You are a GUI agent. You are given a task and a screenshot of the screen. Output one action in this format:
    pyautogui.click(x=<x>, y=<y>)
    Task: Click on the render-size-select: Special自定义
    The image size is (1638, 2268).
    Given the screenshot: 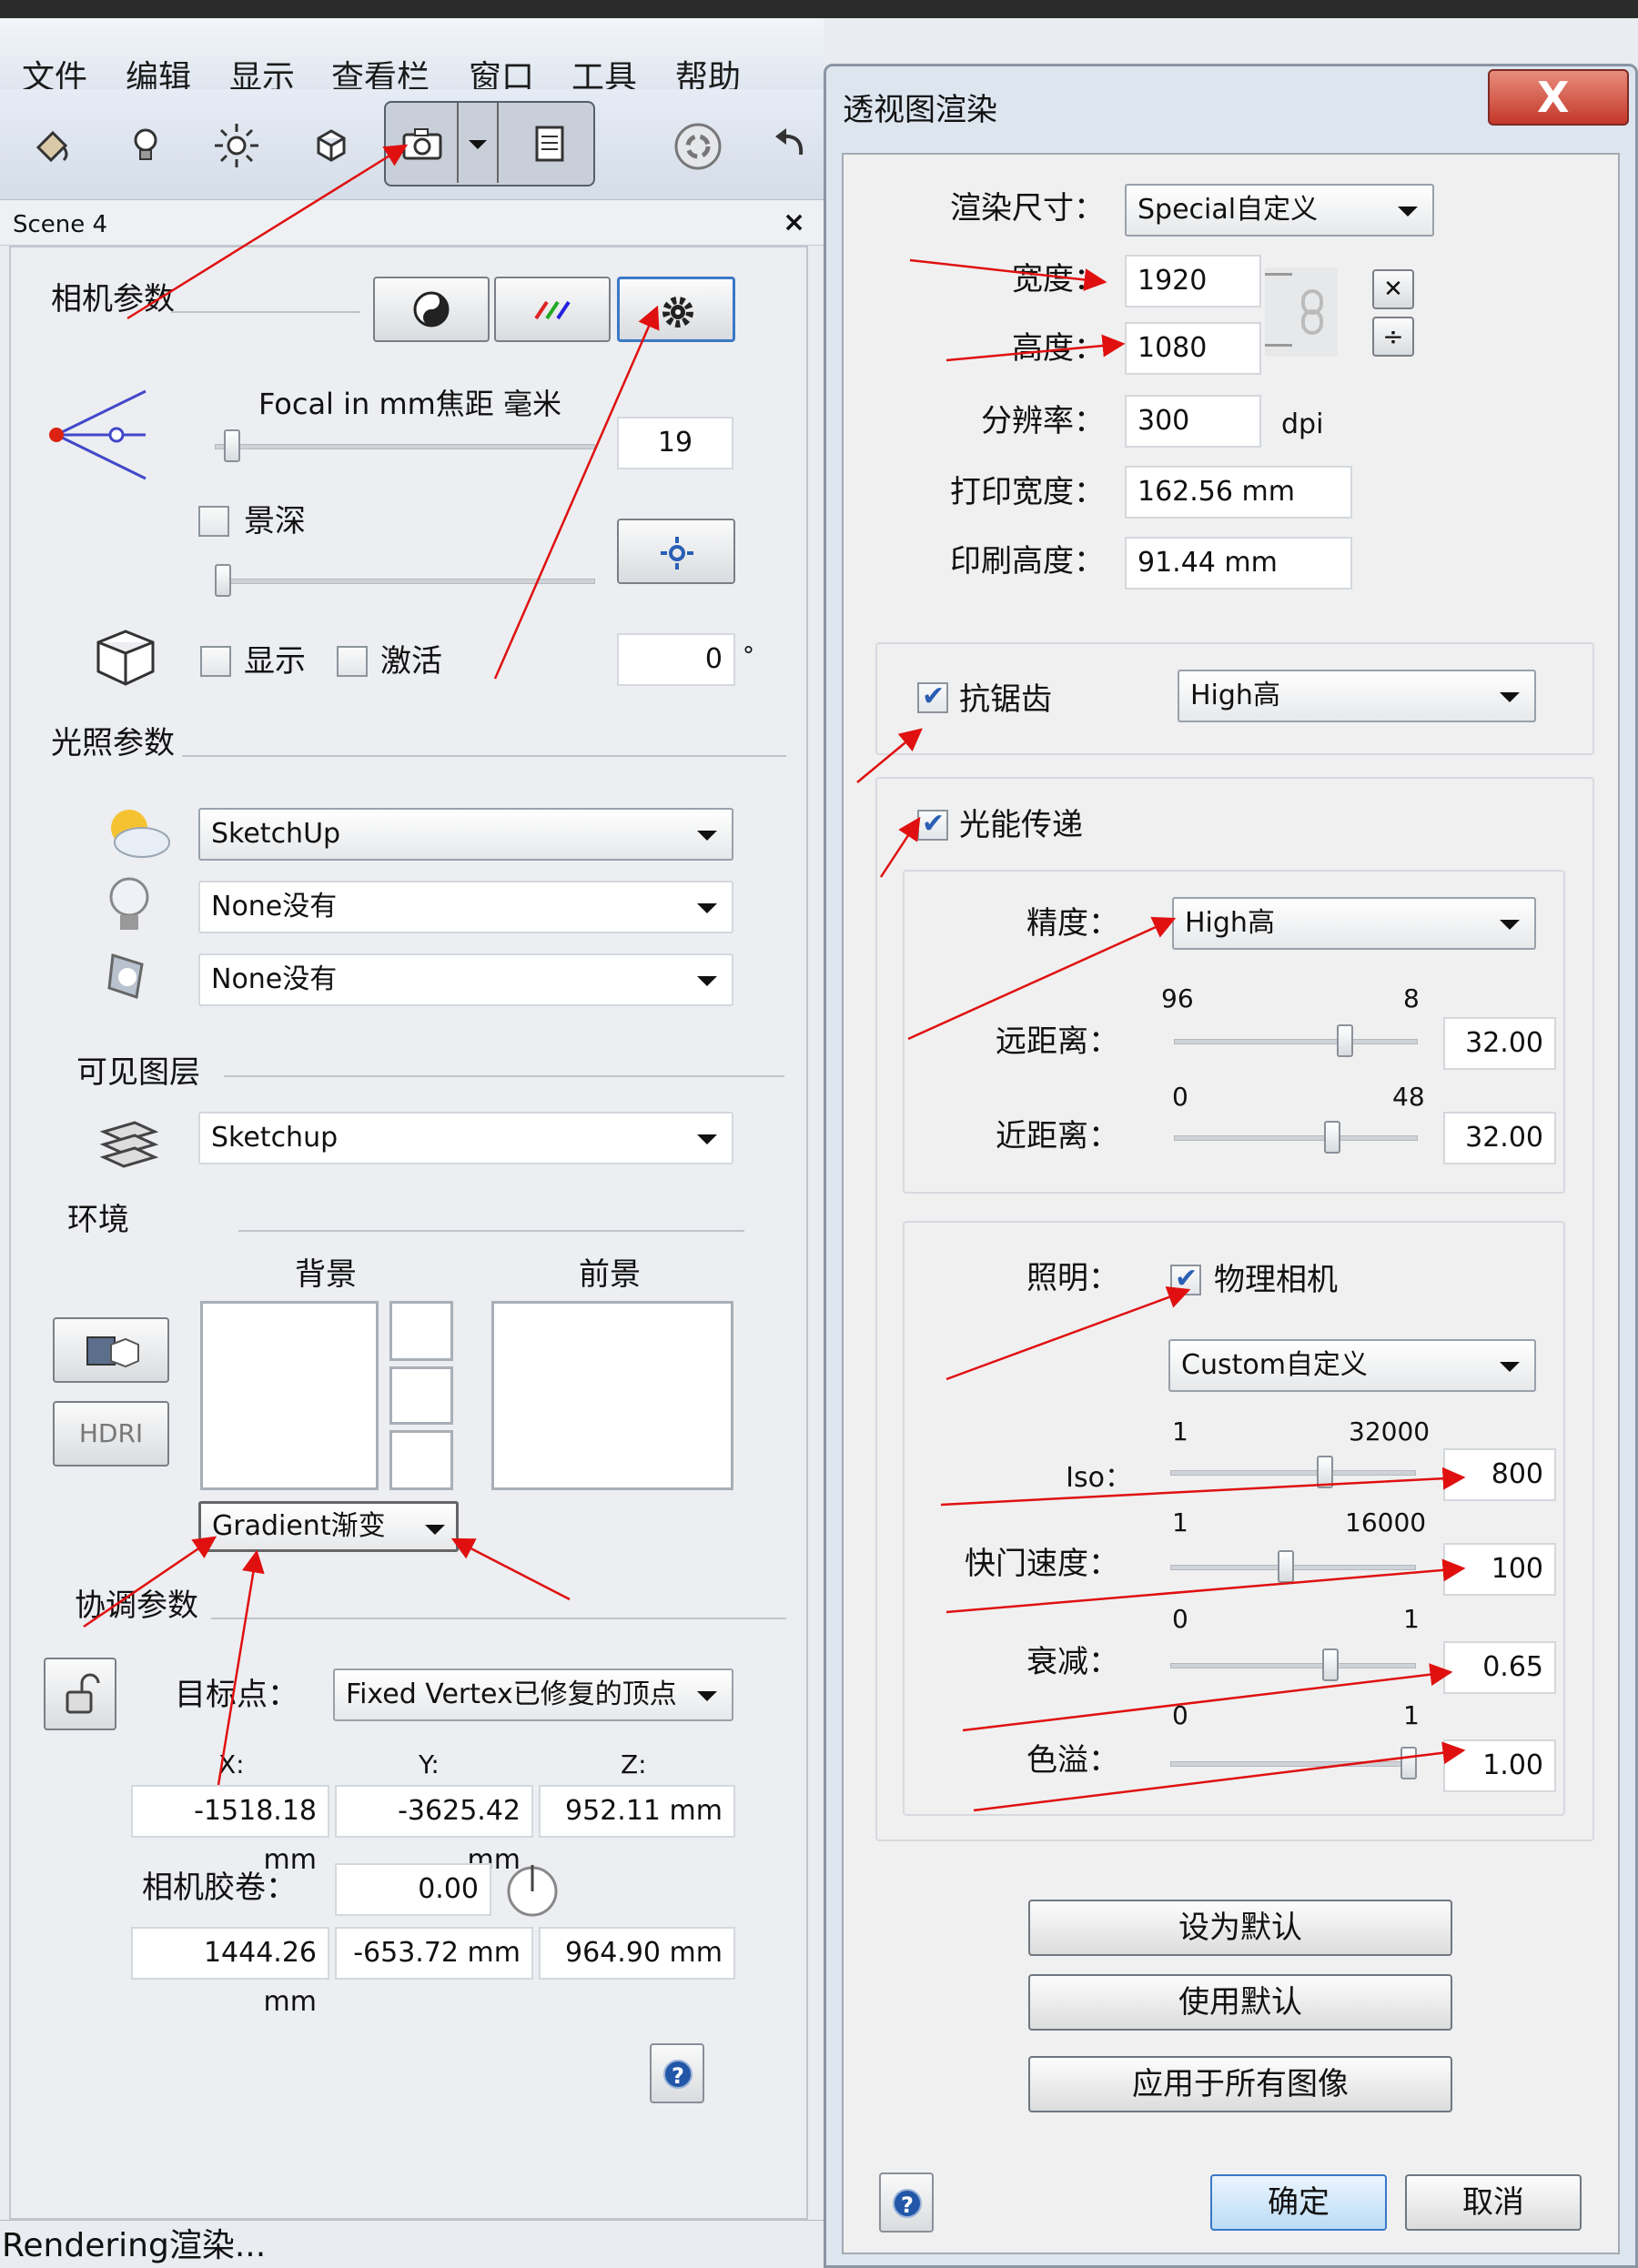 What is the action you would take?
    pyautogui.click(x=1279, y=211)
    